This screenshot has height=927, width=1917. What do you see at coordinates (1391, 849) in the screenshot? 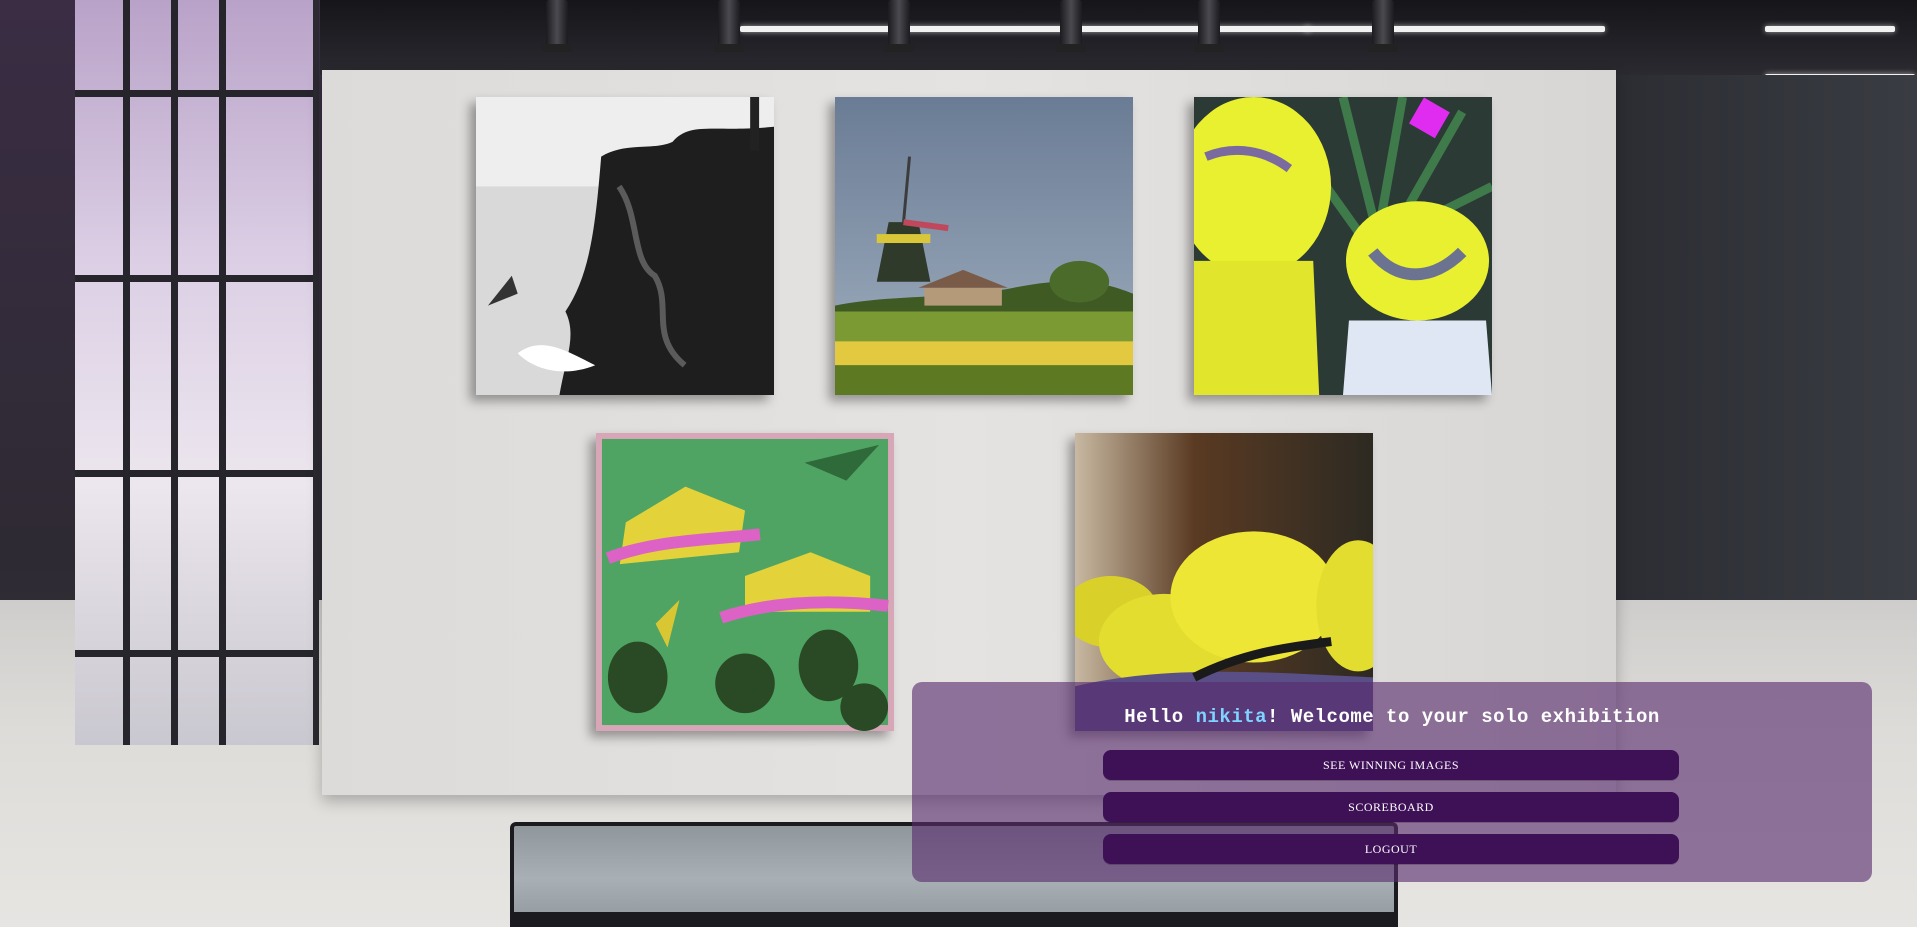
I see `logout-button: LOGOUT` at bounding box center [1391, 849].